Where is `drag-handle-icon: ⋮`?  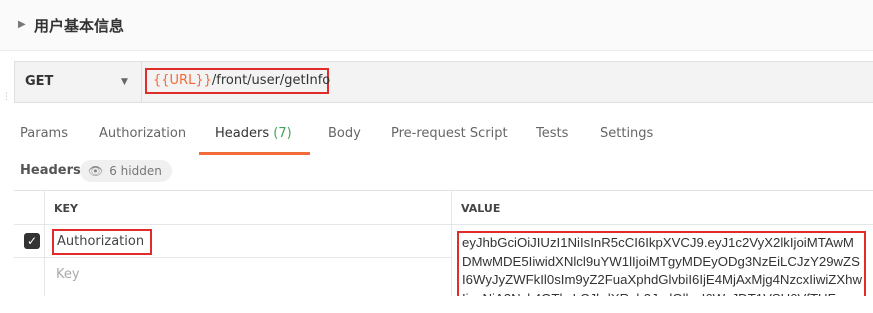
drag-handle-icon: ⋮ is located at coordinates (6, 97).